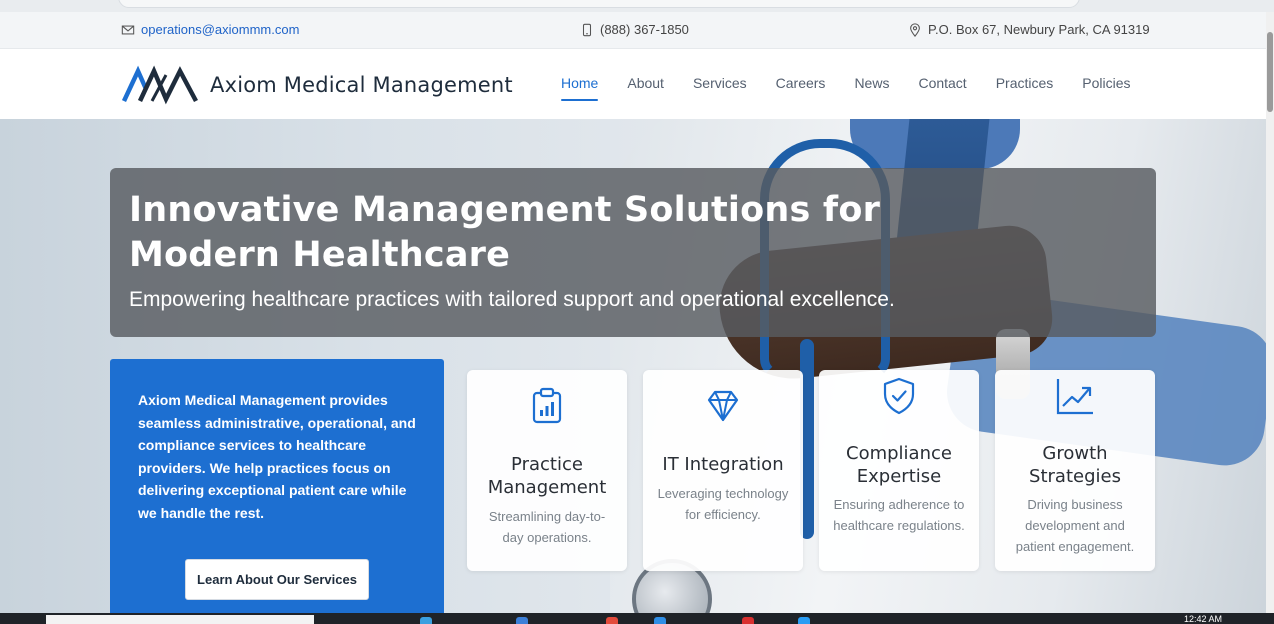 Image resolution: width=1274 pixels, height=624 pixels. What do you see at coordinates (277, 579) in the screenshot?
I see `learn-services-button: Learn About Our Services` at bounding box center [277, 579].